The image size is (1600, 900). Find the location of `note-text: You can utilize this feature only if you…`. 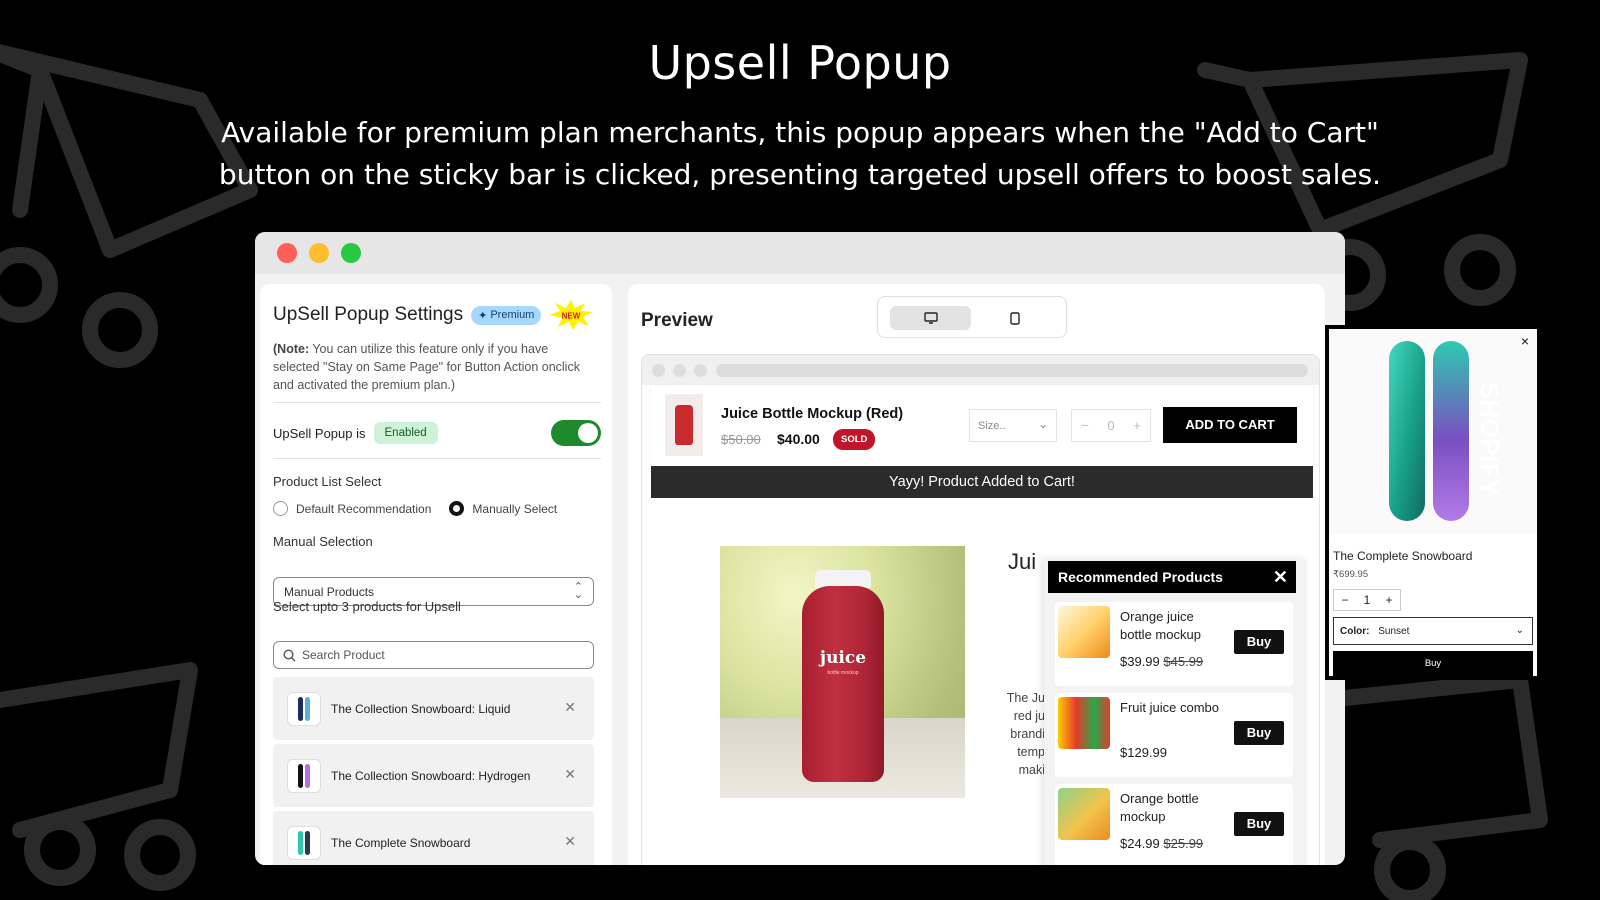

note-text: You can utilize this feature only if you… is located at coordinates (426, 367).